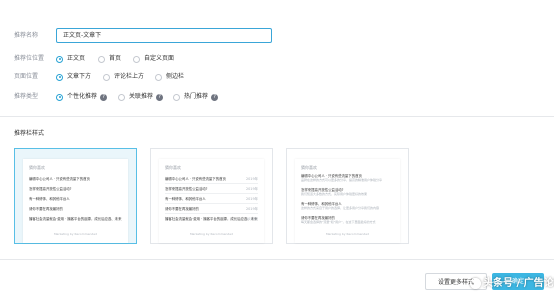  I want to click on card-line: 有一种修饰、和其他平台人 2019年, so click(211, 199).